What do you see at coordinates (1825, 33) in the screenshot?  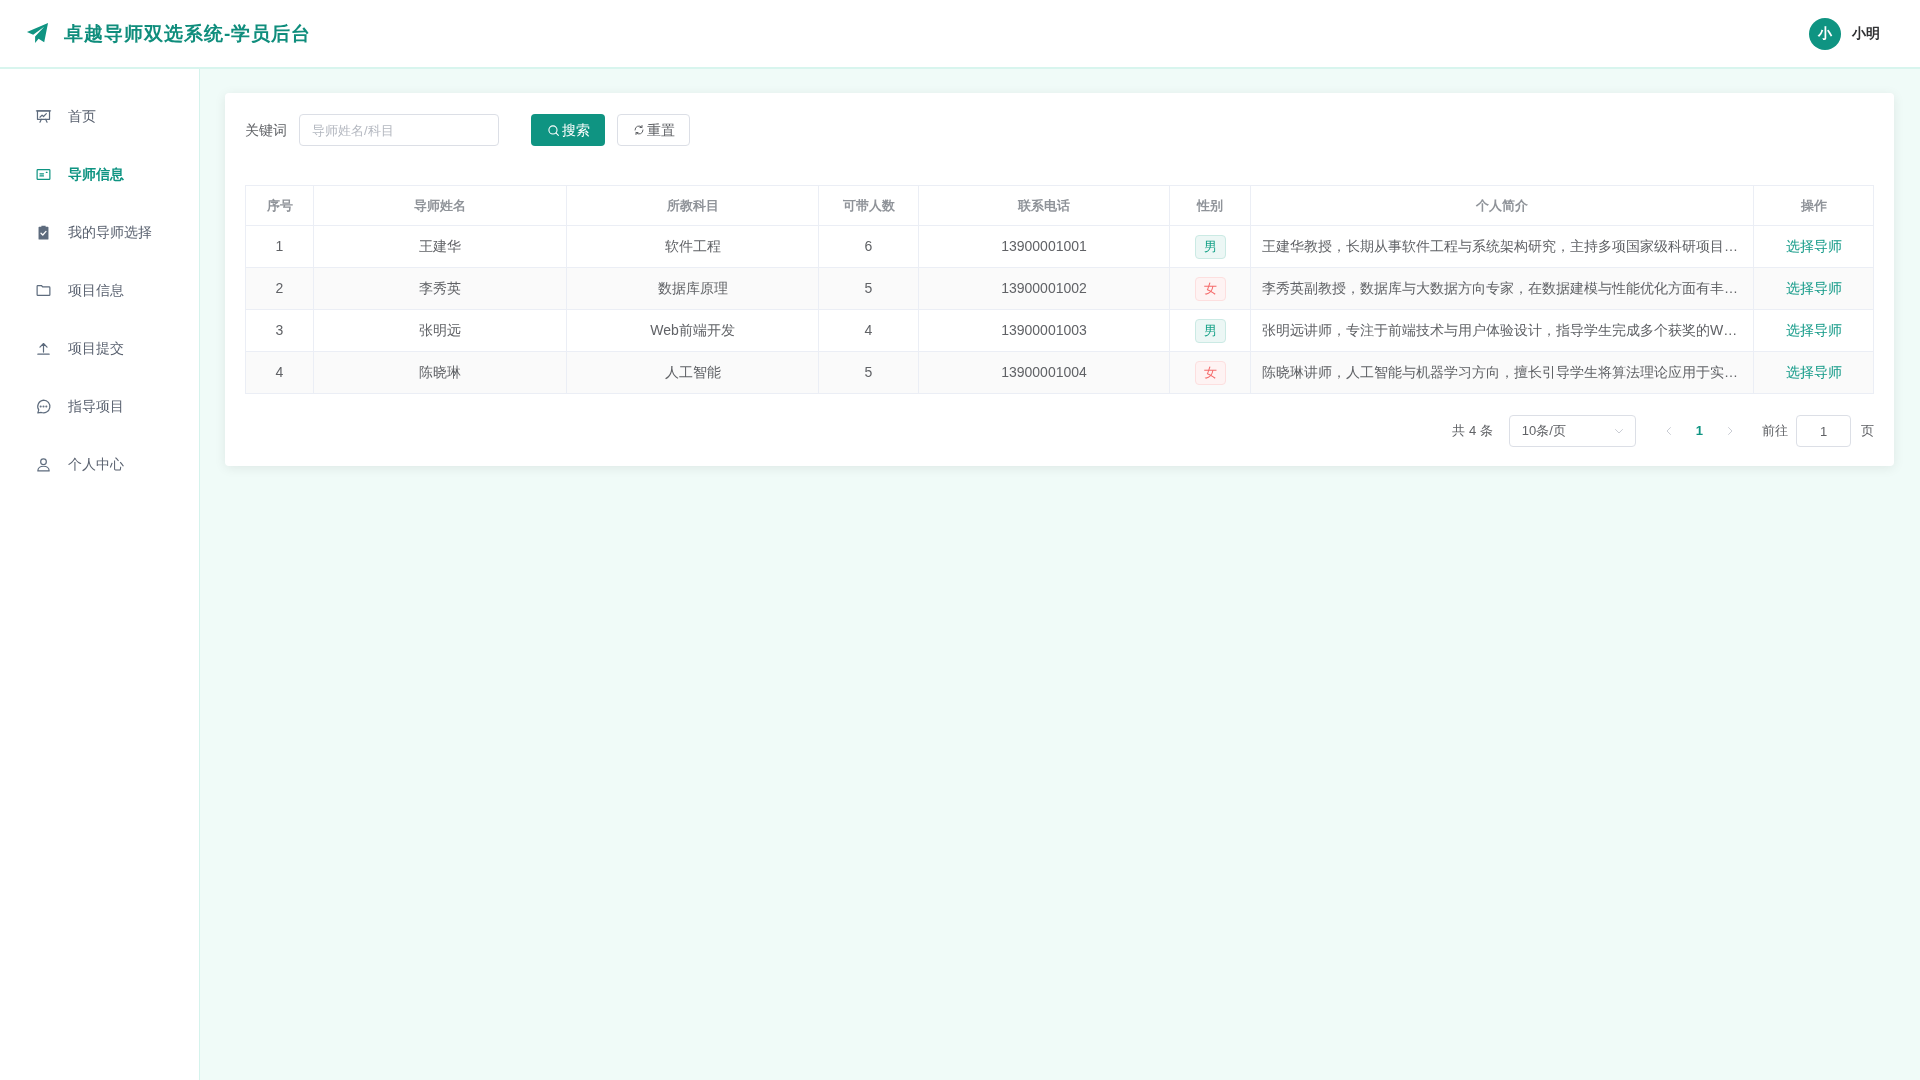 I see `user-avatar: 小` at bounding box center [1825, 33].